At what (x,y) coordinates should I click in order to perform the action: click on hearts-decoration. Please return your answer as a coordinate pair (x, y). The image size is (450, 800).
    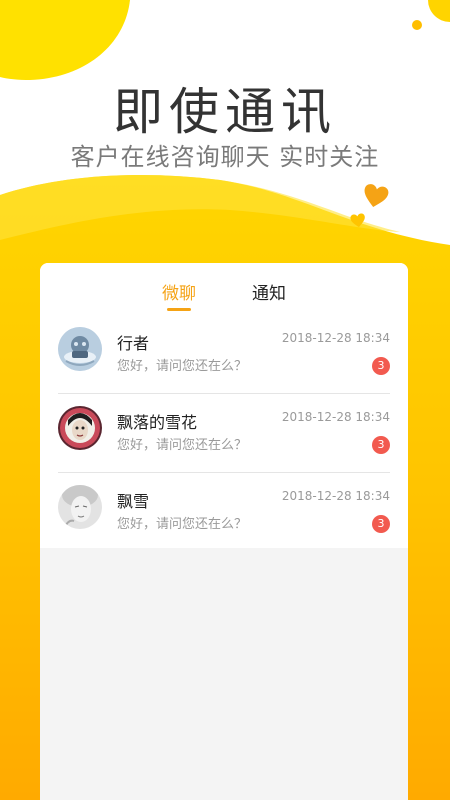
    Looking at the image, I should click on (369, 206).